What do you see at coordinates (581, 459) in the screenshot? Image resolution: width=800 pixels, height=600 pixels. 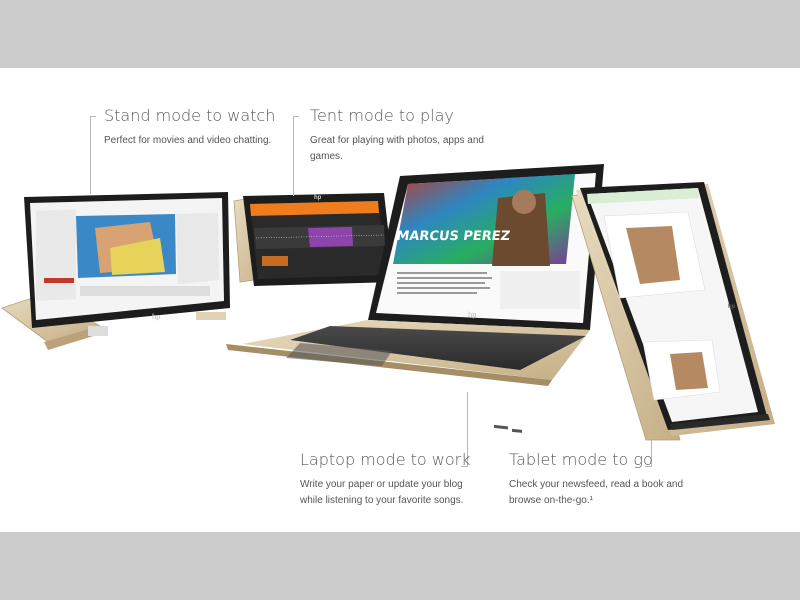 I see `callout-heading: Tablet mode to go` at bounding box center [581, 459].